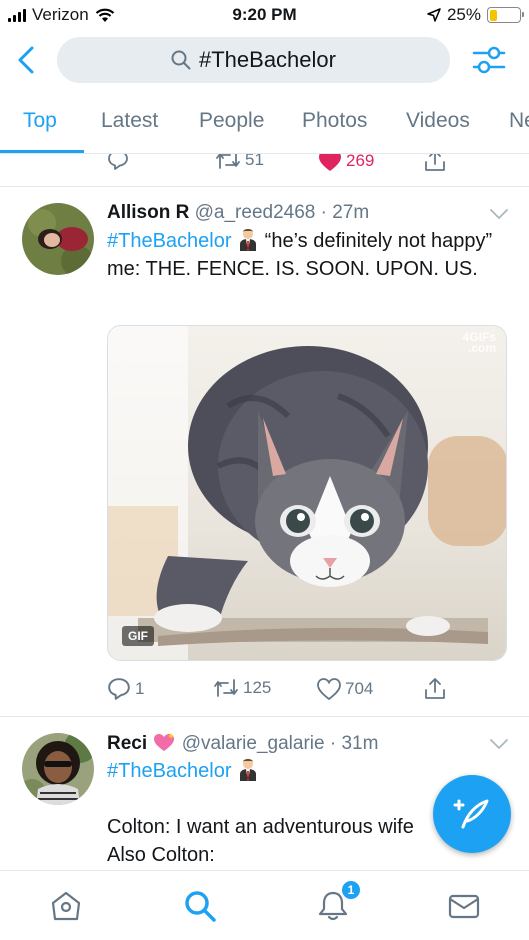  I want to click on search-input: #TheBachelor, so click(253, 60).